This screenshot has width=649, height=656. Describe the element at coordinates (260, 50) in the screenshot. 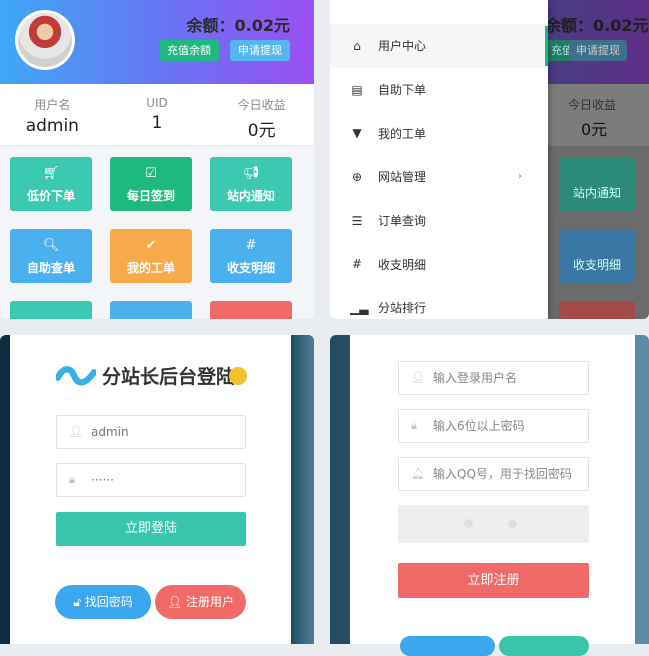

I see `withdraw-button: 申请提现` at that location.